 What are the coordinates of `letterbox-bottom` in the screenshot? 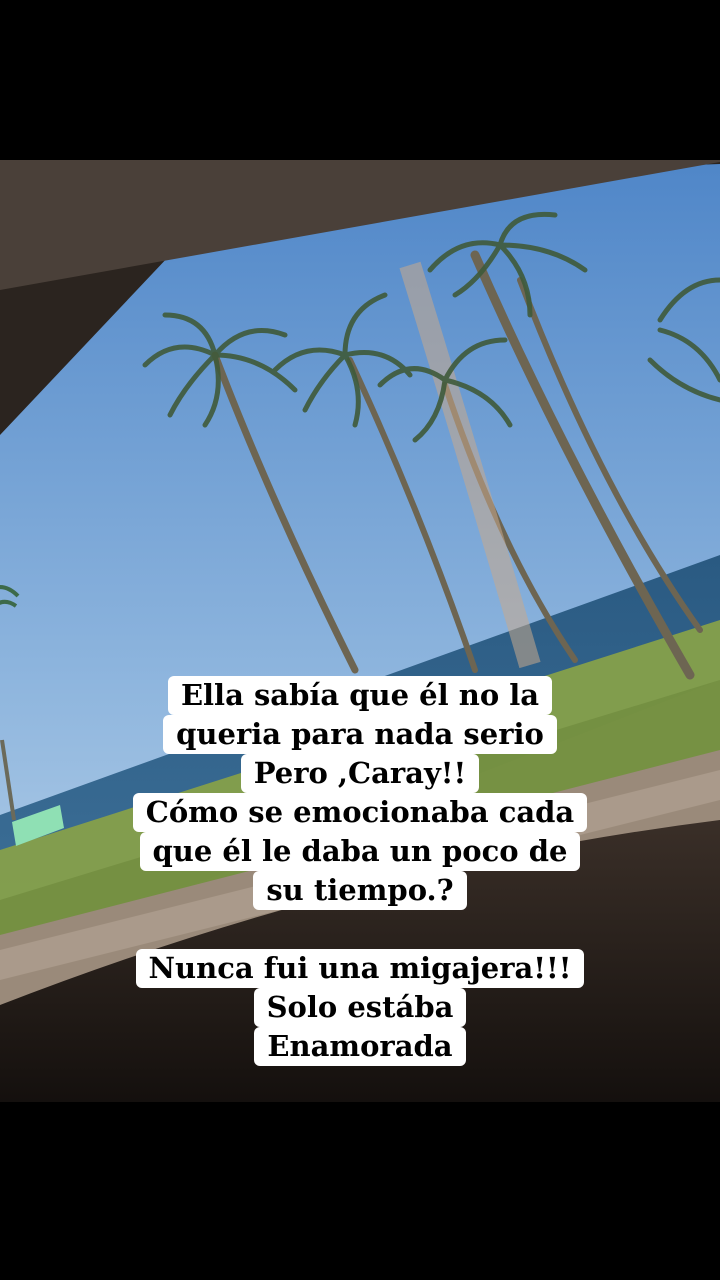 It's located at (360, 1199).